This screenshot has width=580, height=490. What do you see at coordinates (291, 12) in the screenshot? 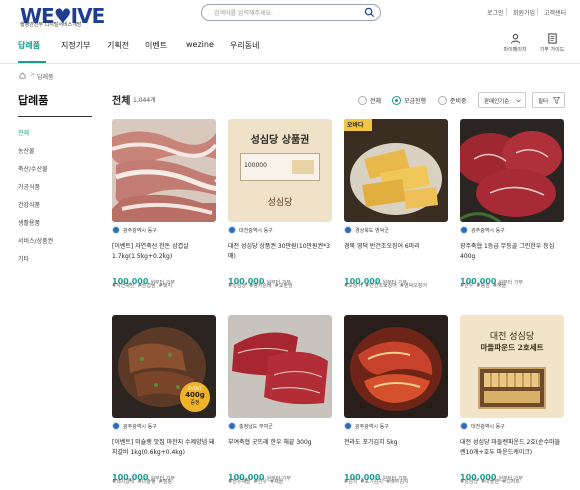
I see `search-input: 검색어를 입력해주세요.` at bounding box center [291, 12].